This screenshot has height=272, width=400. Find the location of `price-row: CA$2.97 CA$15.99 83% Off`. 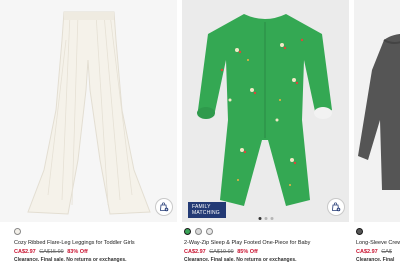

price-row: CA$2.97 CA$15.99 83% Off is located at coordinates (88, 251).